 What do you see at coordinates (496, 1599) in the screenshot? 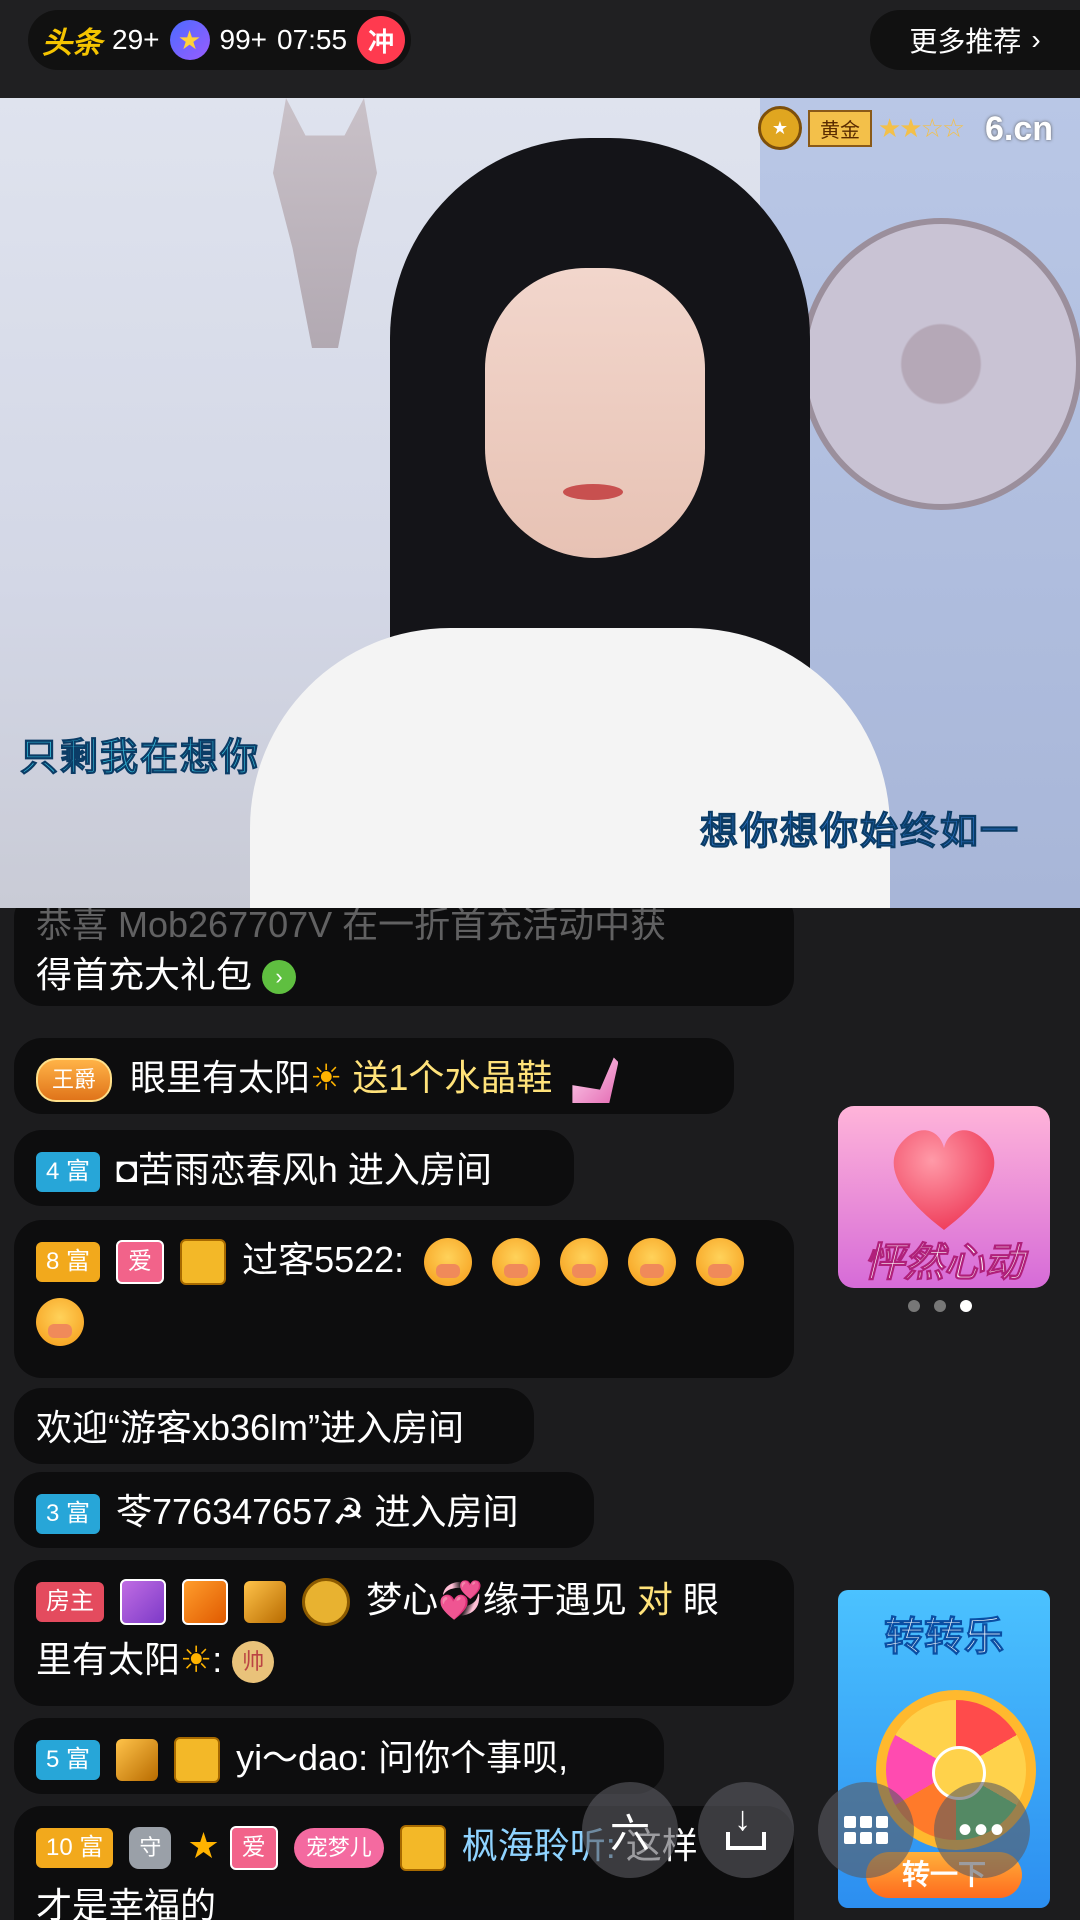
I see `username: 梦心💞缘于遇见` at bounding box center [496, 1599].